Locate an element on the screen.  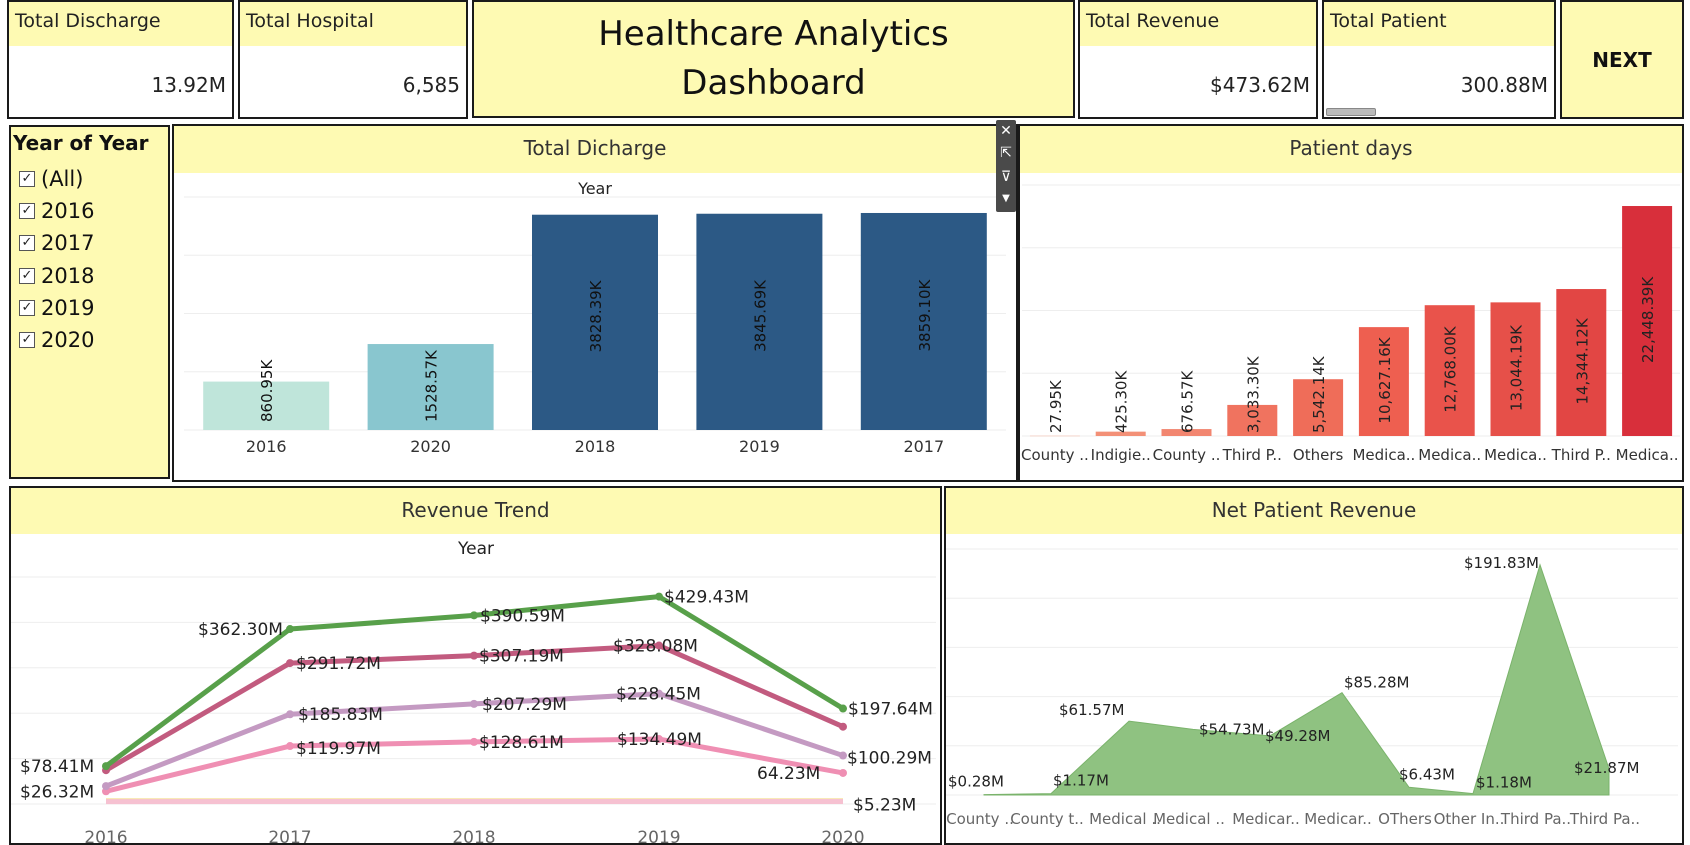
bar-value-label: 1528.57K is located at coordinates (432, 385).